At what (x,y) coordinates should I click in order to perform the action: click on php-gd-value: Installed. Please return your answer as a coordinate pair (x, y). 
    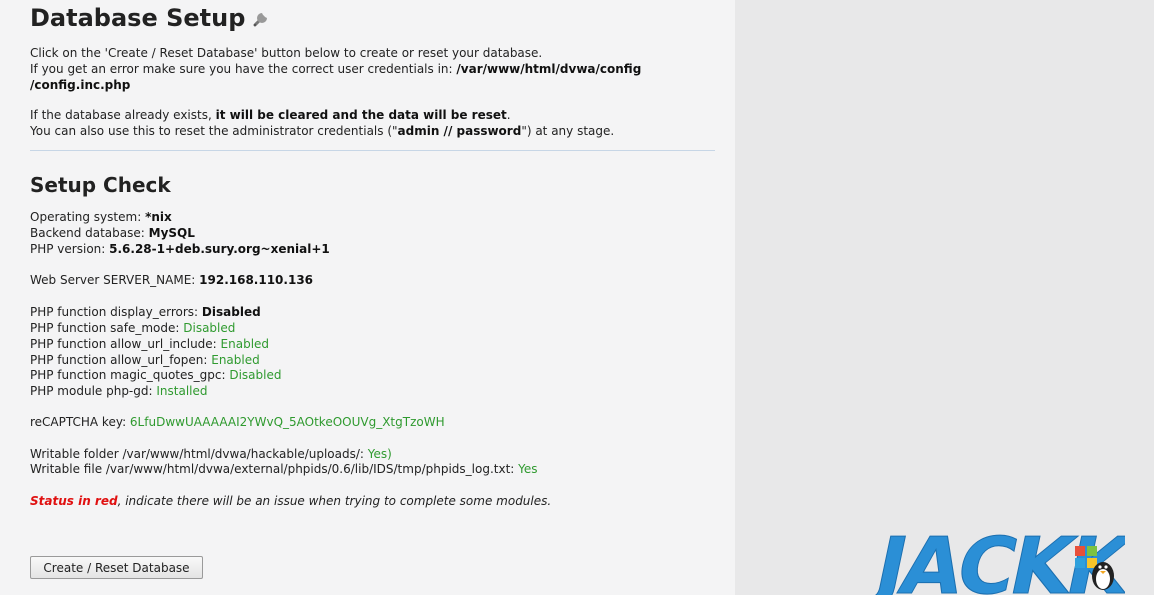
    Looking at the image, I should click on (182, 391).